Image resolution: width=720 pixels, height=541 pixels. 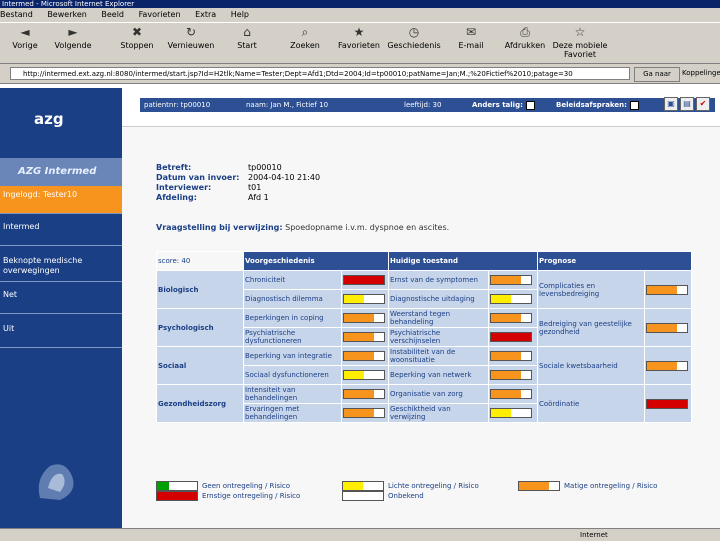 What do you see at coordinates (438, 280) in the screenshot?
I see `current-item-label: Ernst van de symptomen` at bounding box center [438, 280].